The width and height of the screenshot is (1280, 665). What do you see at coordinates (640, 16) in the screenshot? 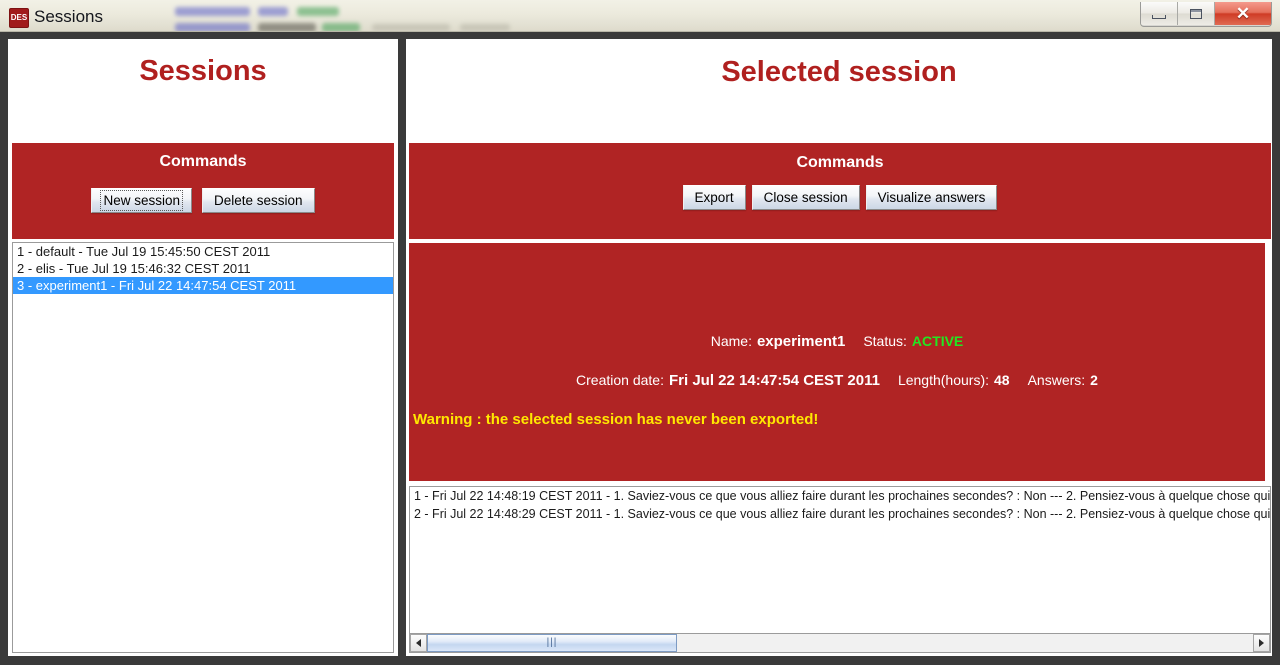
I see `title-bar: DES Sessions ✕` at bounding box center [640, 16].